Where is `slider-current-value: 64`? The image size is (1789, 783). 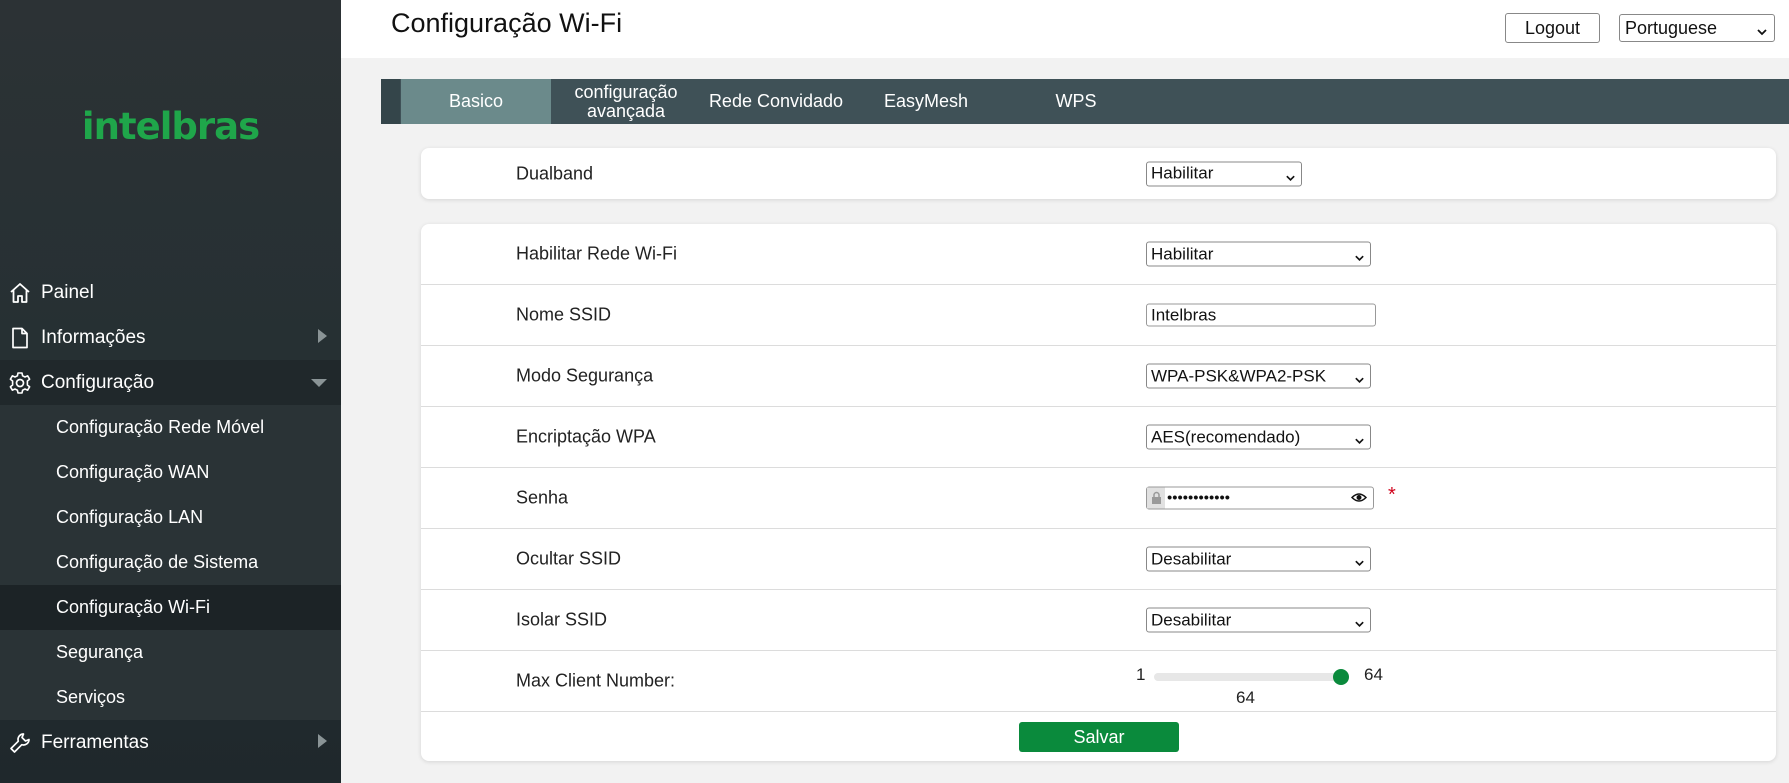
slider-current-value: 64 is located at coordinates (1245, 697).